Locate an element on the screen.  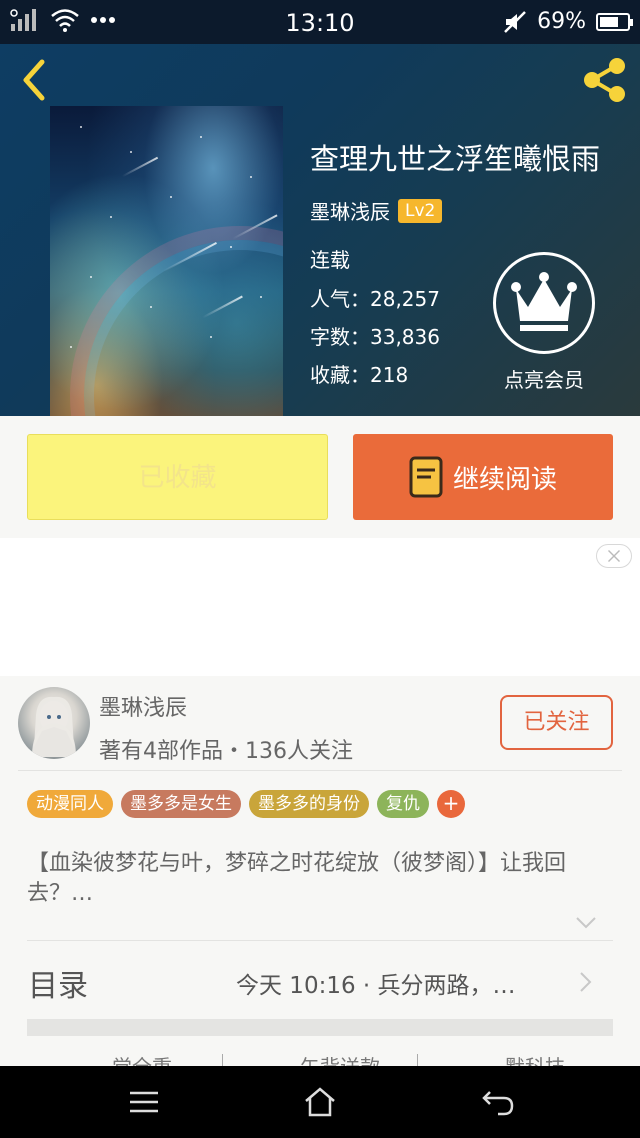
favorited-button: 已收藏 is located at coordinates (177, 477).